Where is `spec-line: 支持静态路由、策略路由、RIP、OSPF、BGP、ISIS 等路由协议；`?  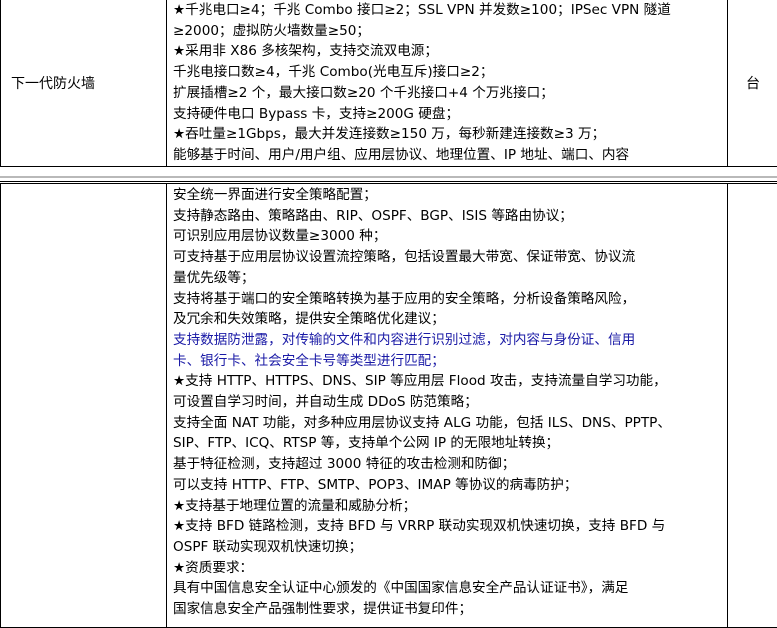
spec-line: 支持静态路由、策略路由、RIP、OSPF、BGP、ISIS 等路由协议； is located at coordinates (448, 216).